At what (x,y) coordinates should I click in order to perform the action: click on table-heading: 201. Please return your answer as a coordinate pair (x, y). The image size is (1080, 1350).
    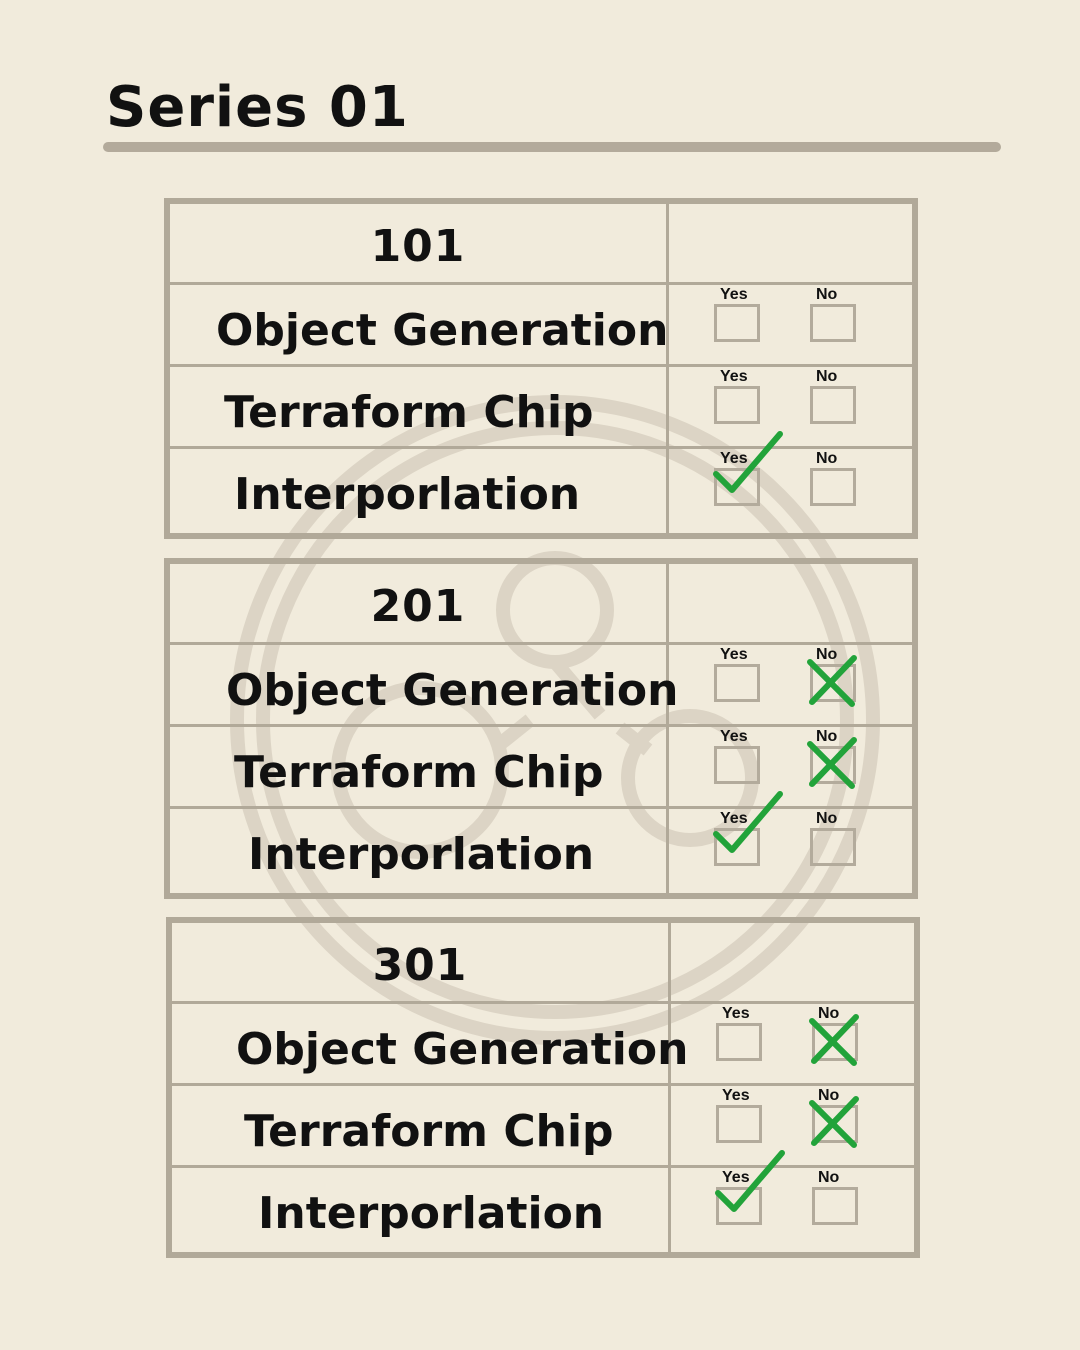
    Looking at the image, I should click on (418, 606).